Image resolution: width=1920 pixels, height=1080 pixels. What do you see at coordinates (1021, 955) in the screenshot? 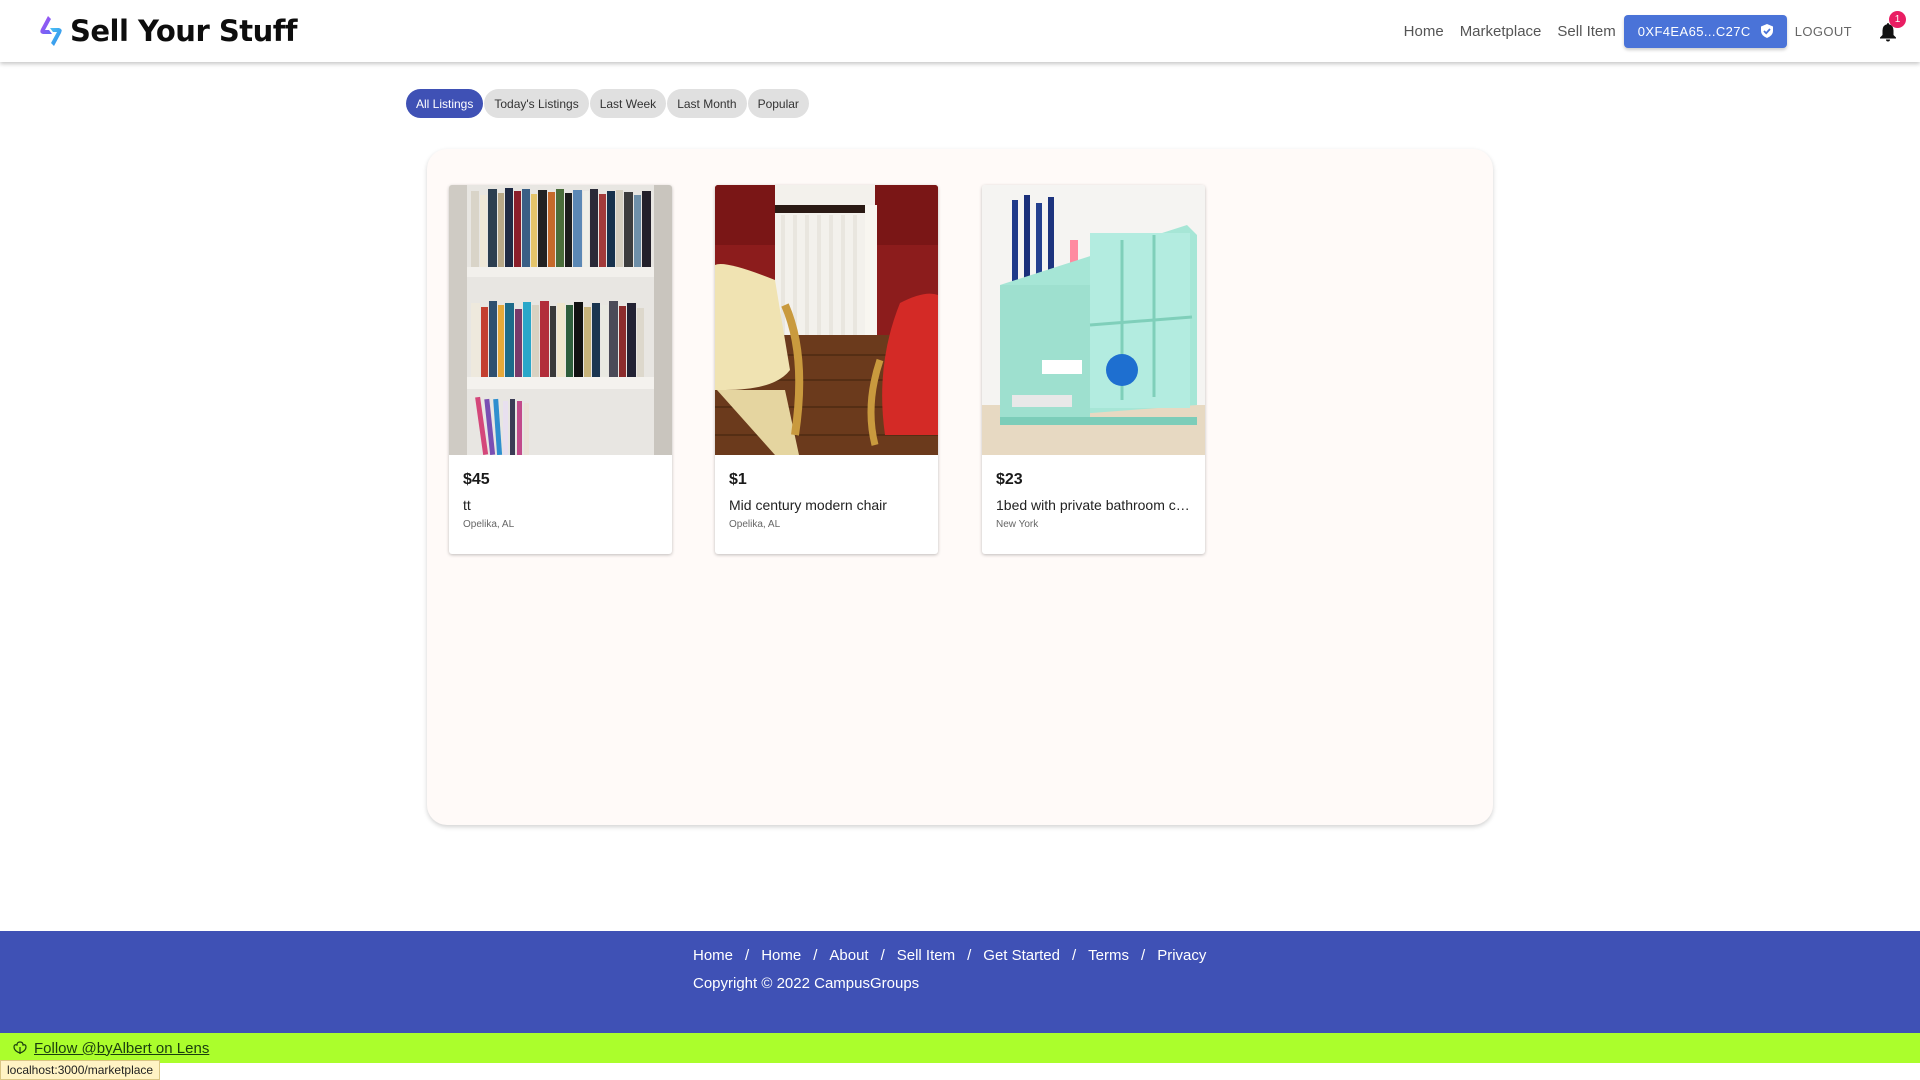
I see `footer-get-started-link: Get Started` at bounding box center [1021, 955].